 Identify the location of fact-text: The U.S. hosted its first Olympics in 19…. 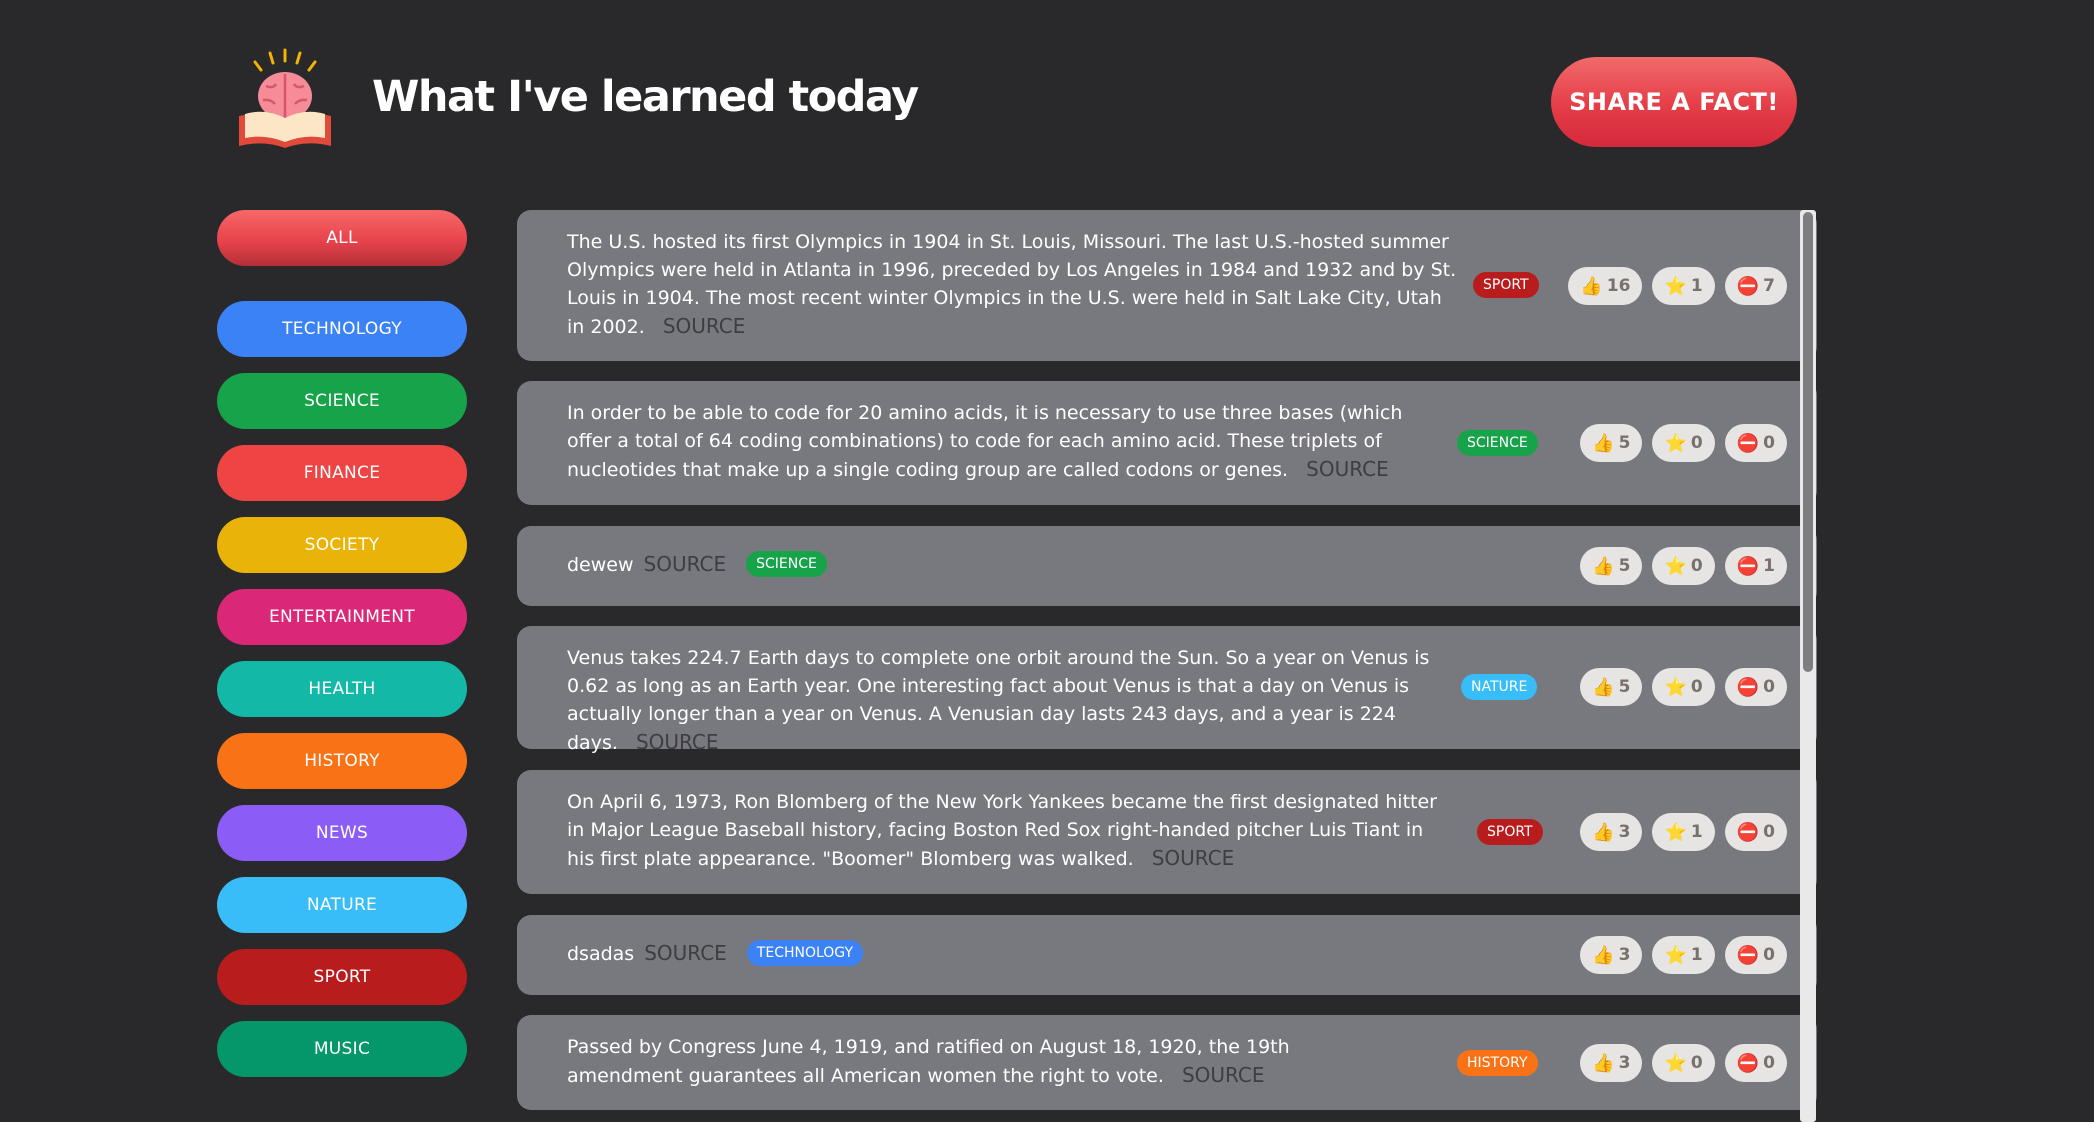
(1012, 284).